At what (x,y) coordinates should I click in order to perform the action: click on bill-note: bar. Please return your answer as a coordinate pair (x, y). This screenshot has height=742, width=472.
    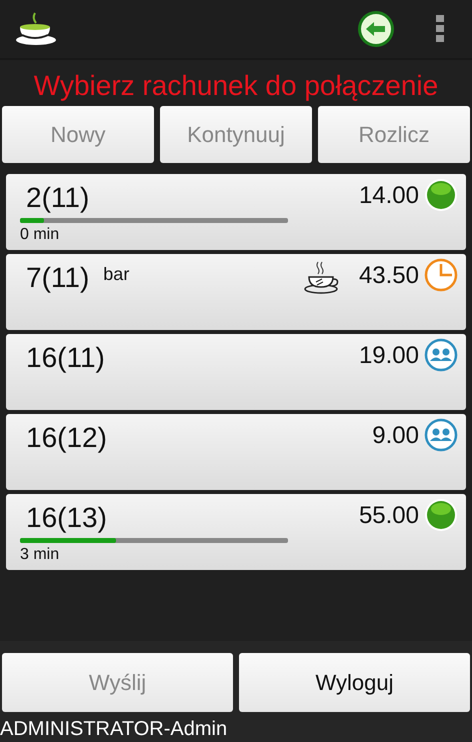
    Looking at the image, I should click on (116, 274).